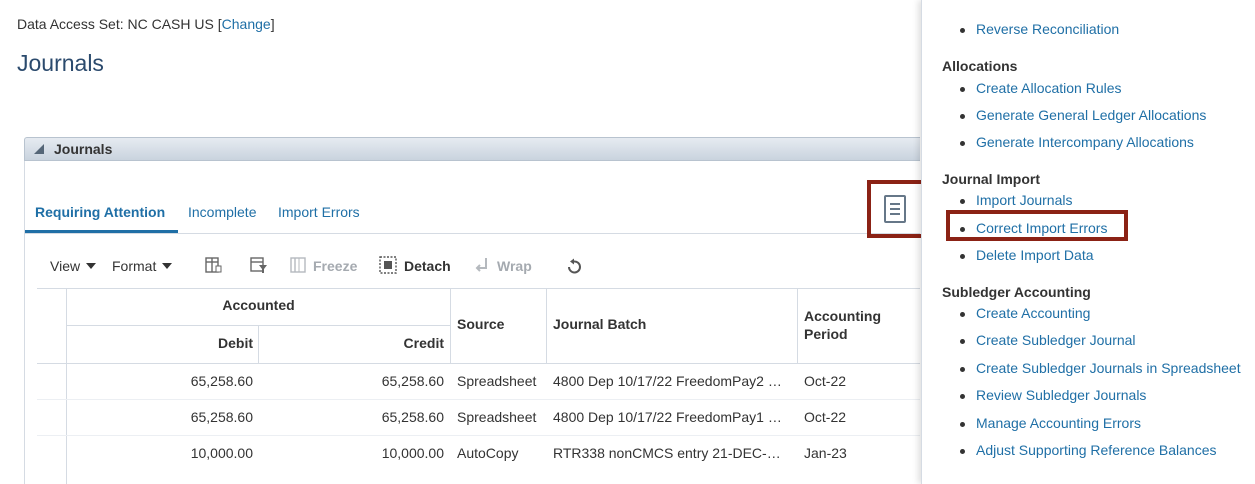  I want to click on tab-incomplete: Incomplete, so click(222, 212).